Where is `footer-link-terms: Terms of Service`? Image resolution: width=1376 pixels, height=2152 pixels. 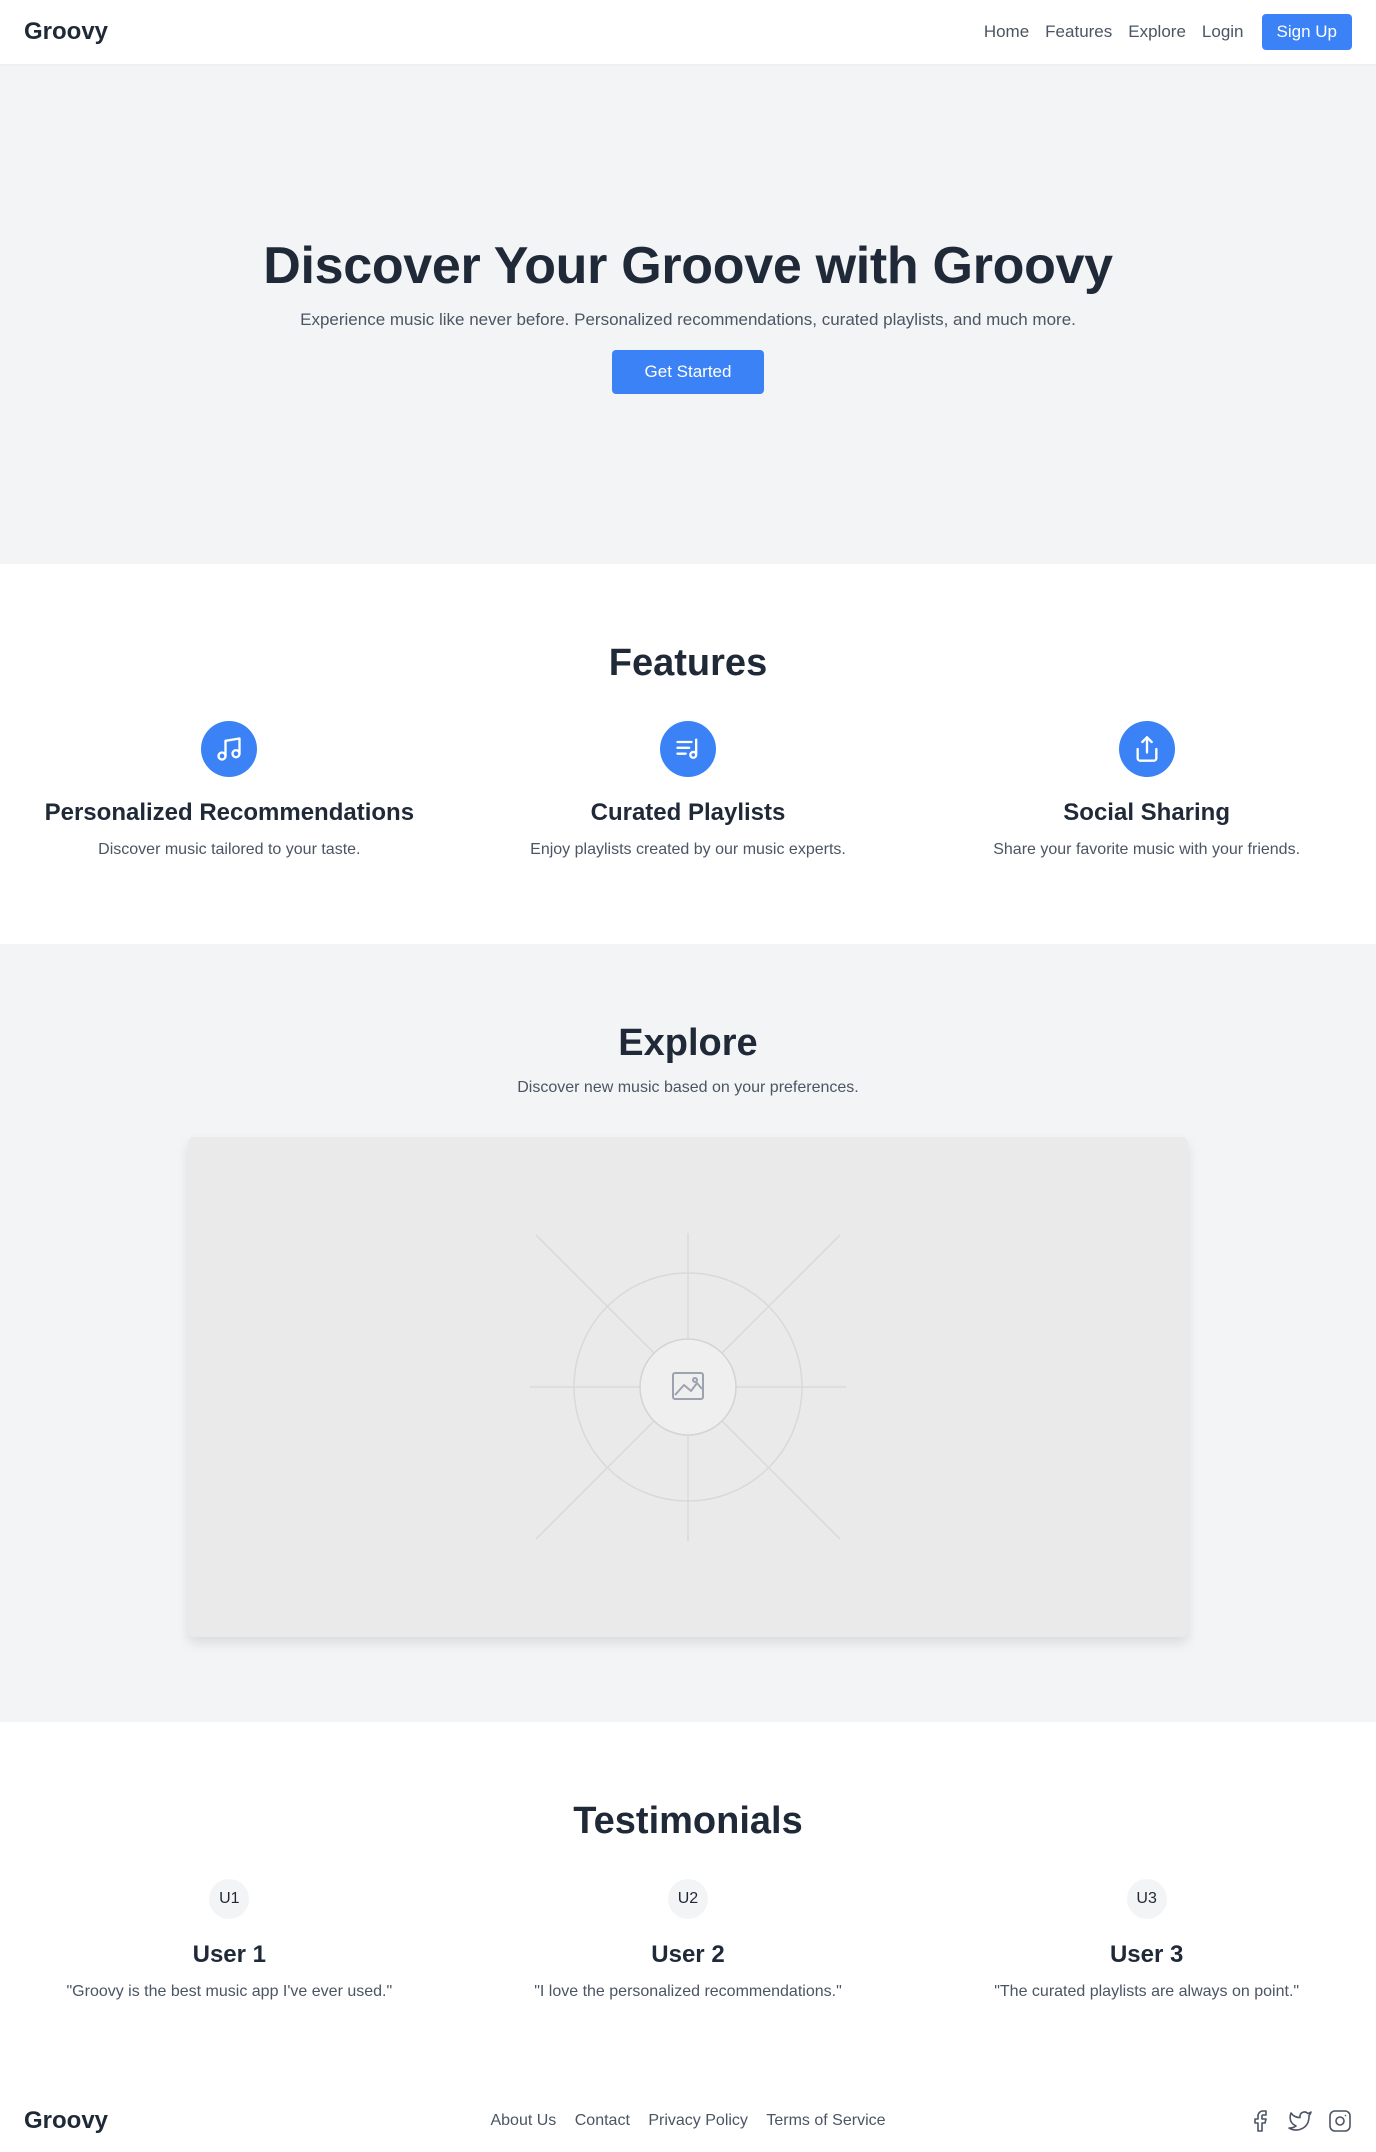 footer-link-terms: Terms of Service is located at coordinates (825, 2120).